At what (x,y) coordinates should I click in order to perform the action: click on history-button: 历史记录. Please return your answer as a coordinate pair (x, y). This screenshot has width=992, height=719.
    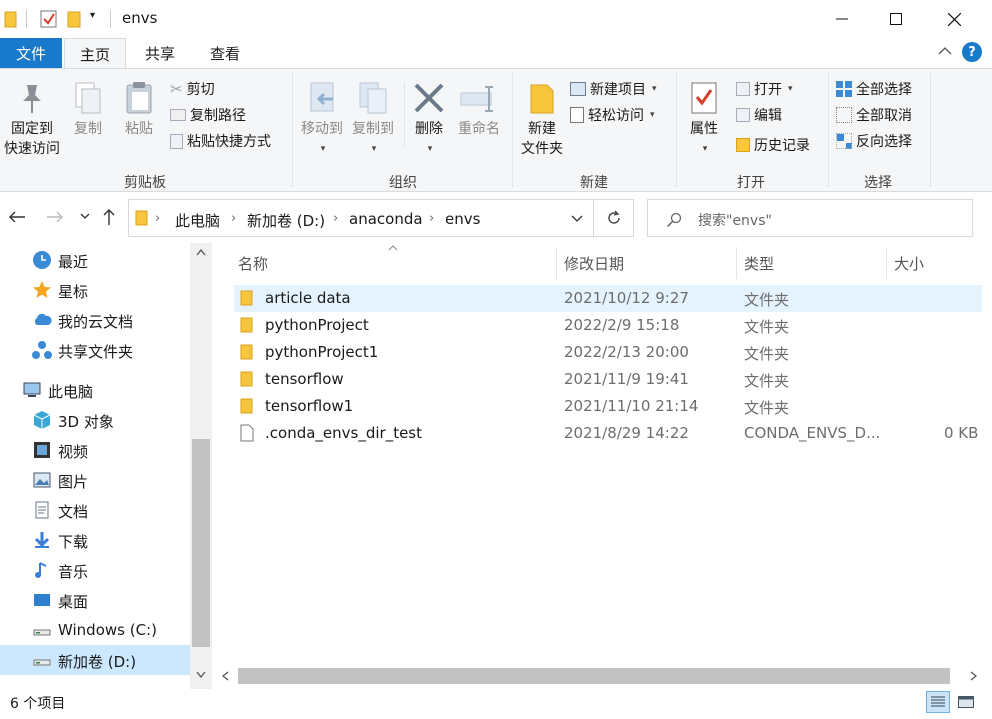
    Looking at the image, I should click on (773, 145).